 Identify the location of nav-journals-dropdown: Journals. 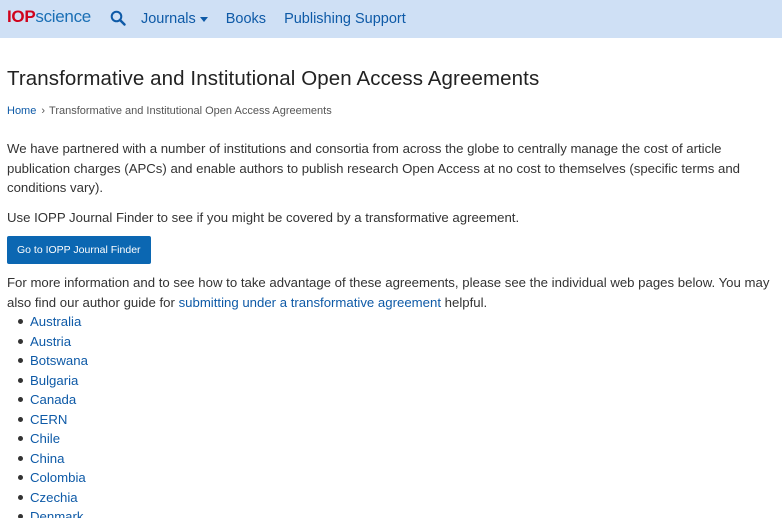
(174, 19).